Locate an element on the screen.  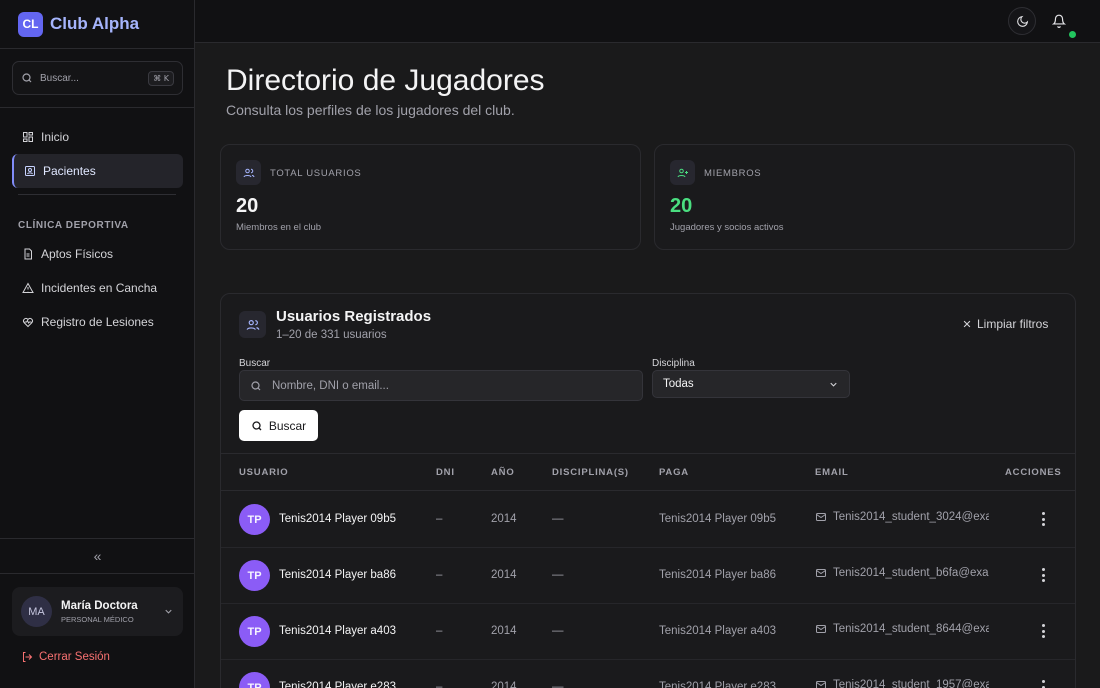
nav-item-label: Registro de Lesiones is located at coordinates (97, 322).